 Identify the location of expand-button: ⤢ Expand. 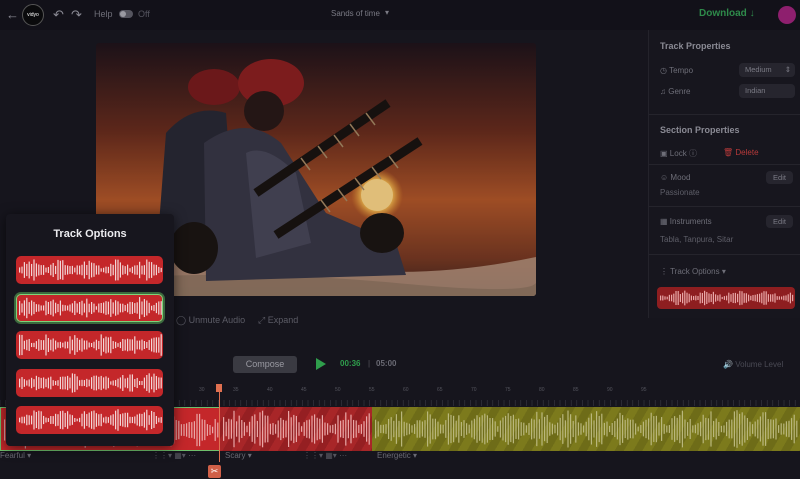
(278, 320).